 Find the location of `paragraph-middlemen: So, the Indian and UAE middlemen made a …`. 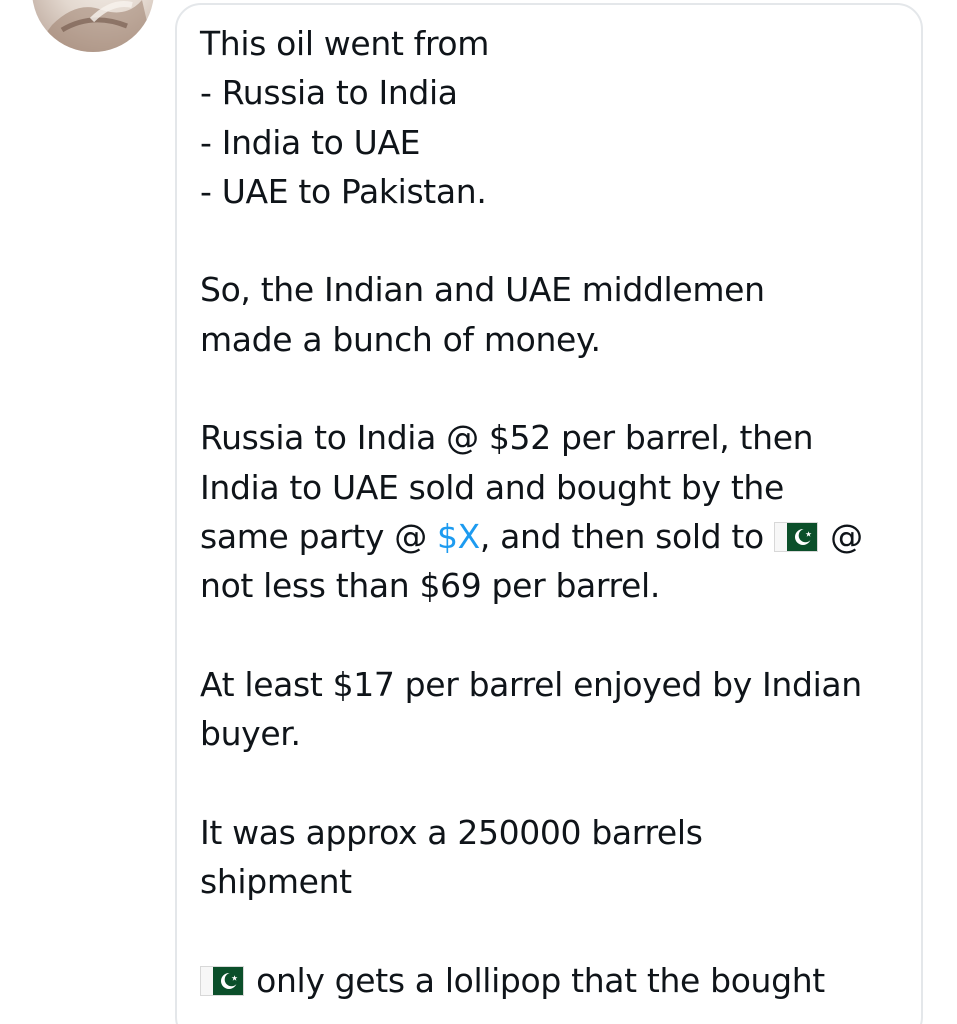

paragraph-middlemen: So, the Indian and UAE middlemen made a … is located at coordinates (557, 314).